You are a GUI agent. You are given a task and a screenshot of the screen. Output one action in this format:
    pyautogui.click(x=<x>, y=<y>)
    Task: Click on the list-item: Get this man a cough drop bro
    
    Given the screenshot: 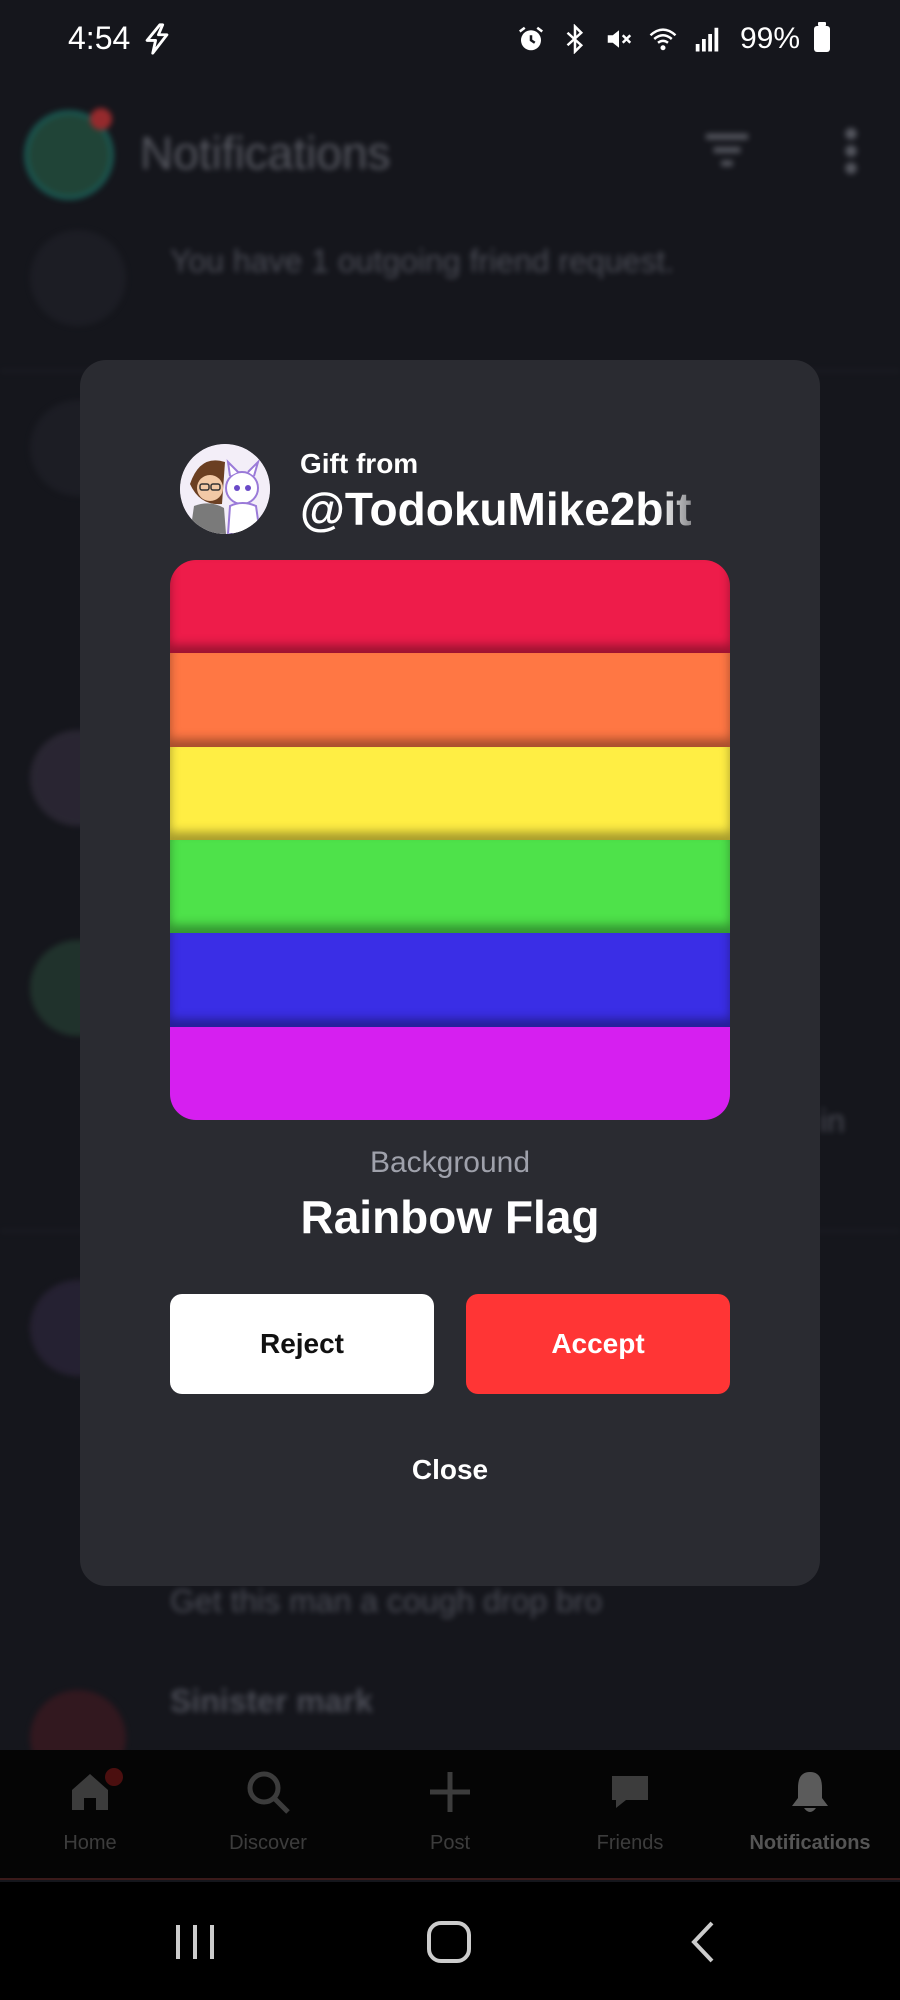 What is the action you would take?
    pyautogui.click(x=450, y=1610)
    